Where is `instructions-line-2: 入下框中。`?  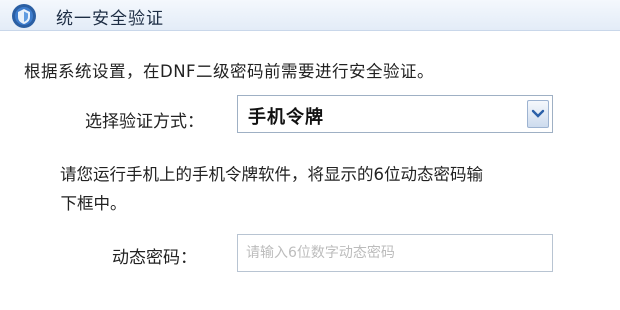 instructions-line-2: 入下框中。 is located at coordinates (93, 203).